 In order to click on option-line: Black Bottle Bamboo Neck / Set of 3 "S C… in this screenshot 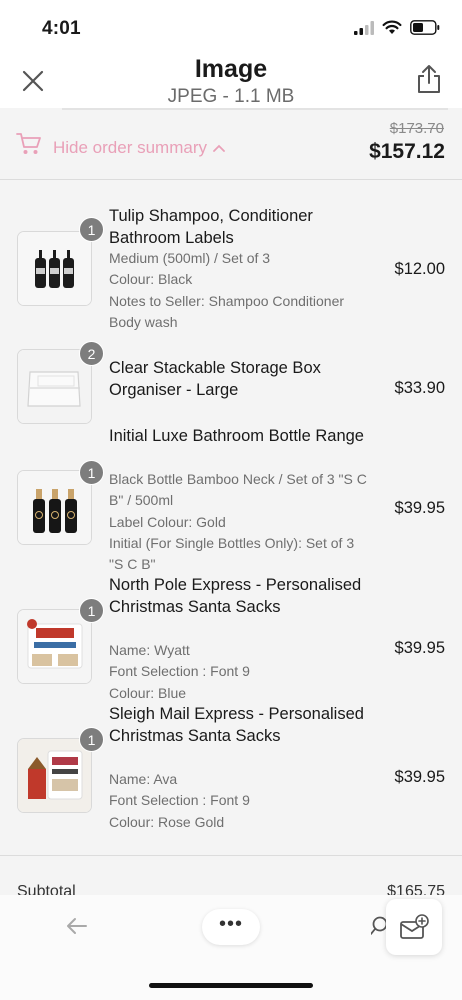, I will do `click(238, 490)`.